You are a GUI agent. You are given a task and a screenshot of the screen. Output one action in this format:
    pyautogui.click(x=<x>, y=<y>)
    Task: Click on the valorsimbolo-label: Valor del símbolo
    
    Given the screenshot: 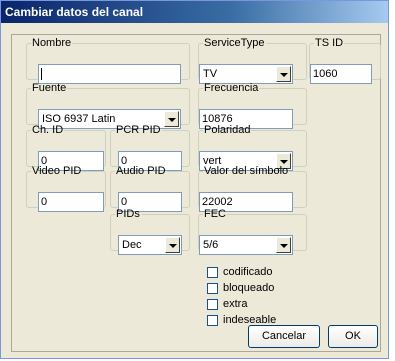 What is the action you would take?
    pyautogui.click(x=246, y=171)
    